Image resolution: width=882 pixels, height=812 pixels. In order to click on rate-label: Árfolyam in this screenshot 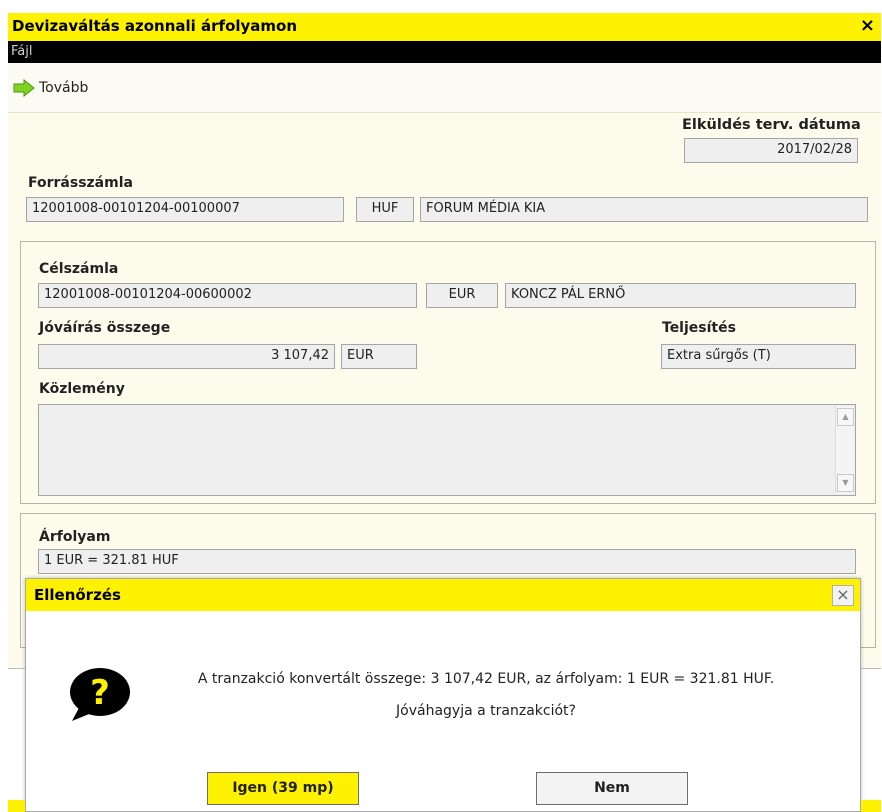, I will do `click(75, 537)`.